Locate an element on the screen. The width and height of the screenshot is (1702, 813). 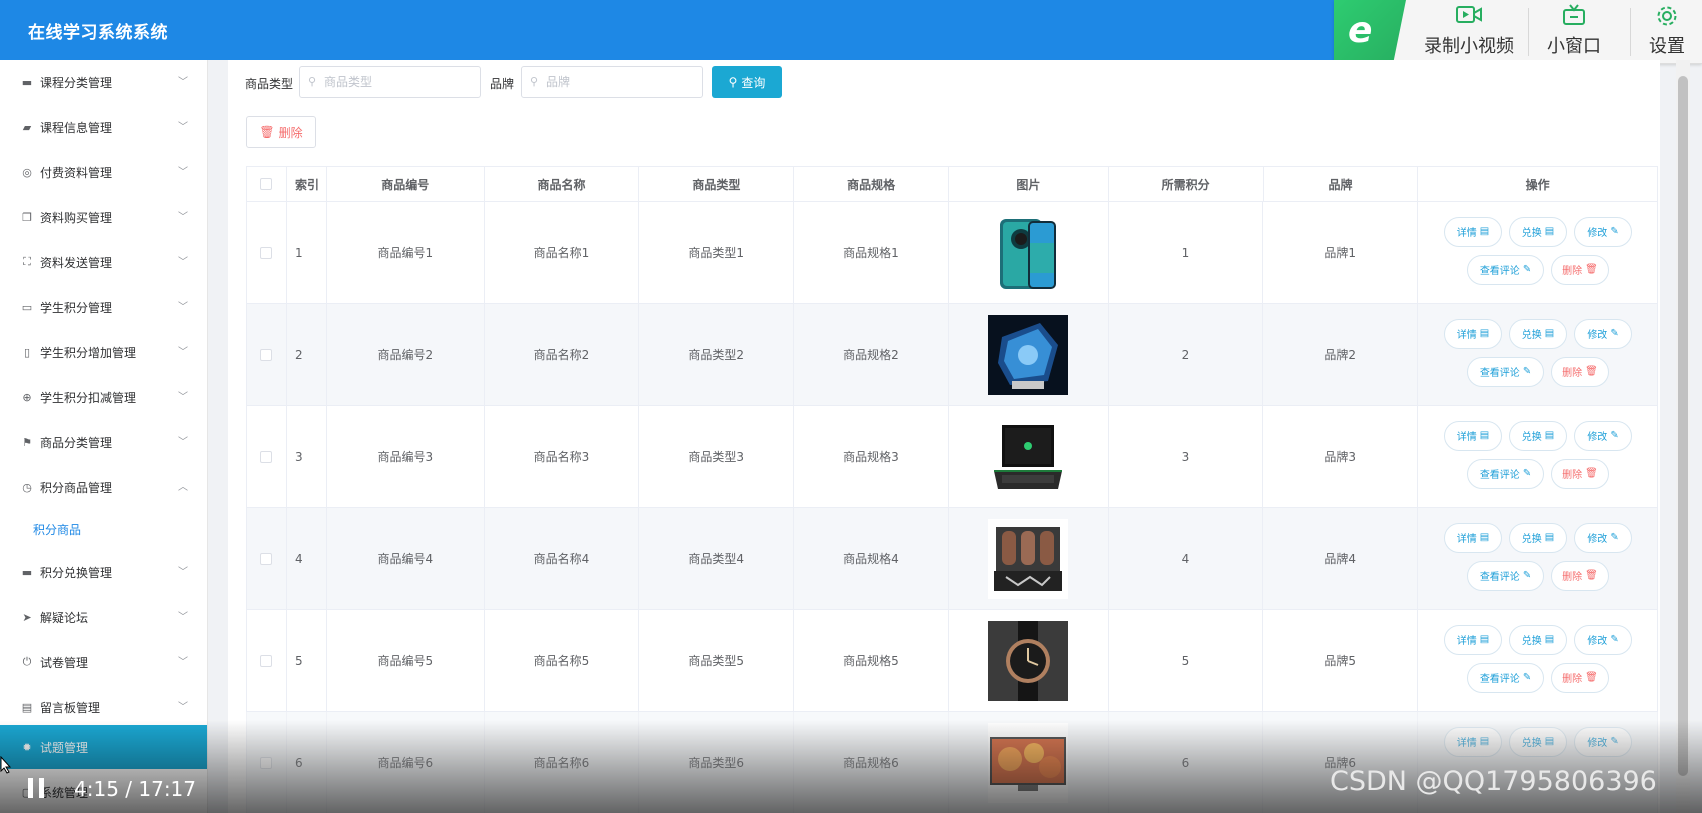
sidebar-item-label: 商品分类管理 is located at coordinates (76, 442).